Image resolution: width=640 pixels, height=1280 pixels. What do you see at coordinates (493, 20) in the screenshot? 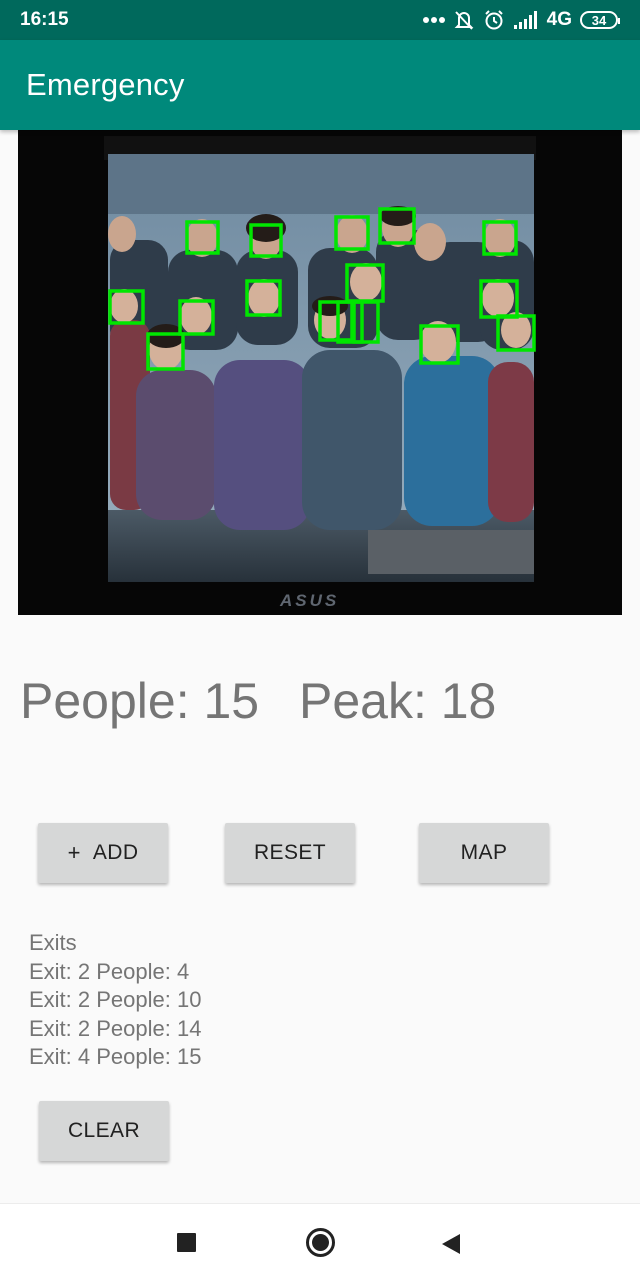
I see `alarm-clock-icon` at bounding box center [493, 20].